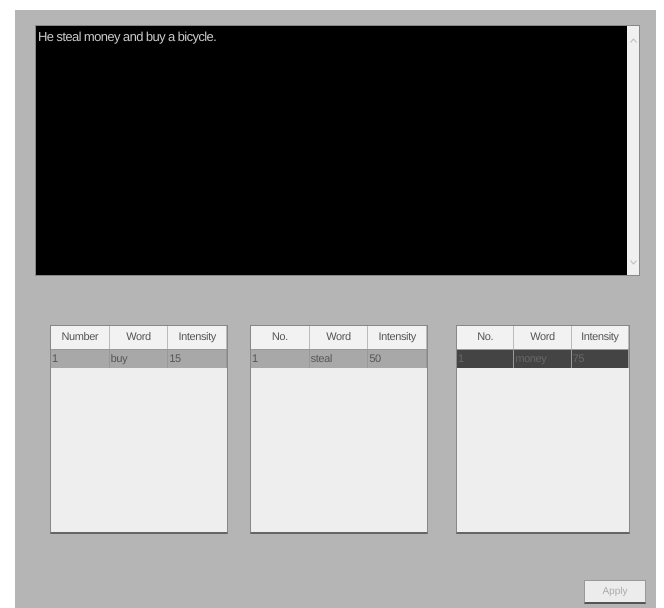 Image resolution: width=664 pixels, height=608 pixels. I want to click on scroll-down-icon, so click(633, 262).